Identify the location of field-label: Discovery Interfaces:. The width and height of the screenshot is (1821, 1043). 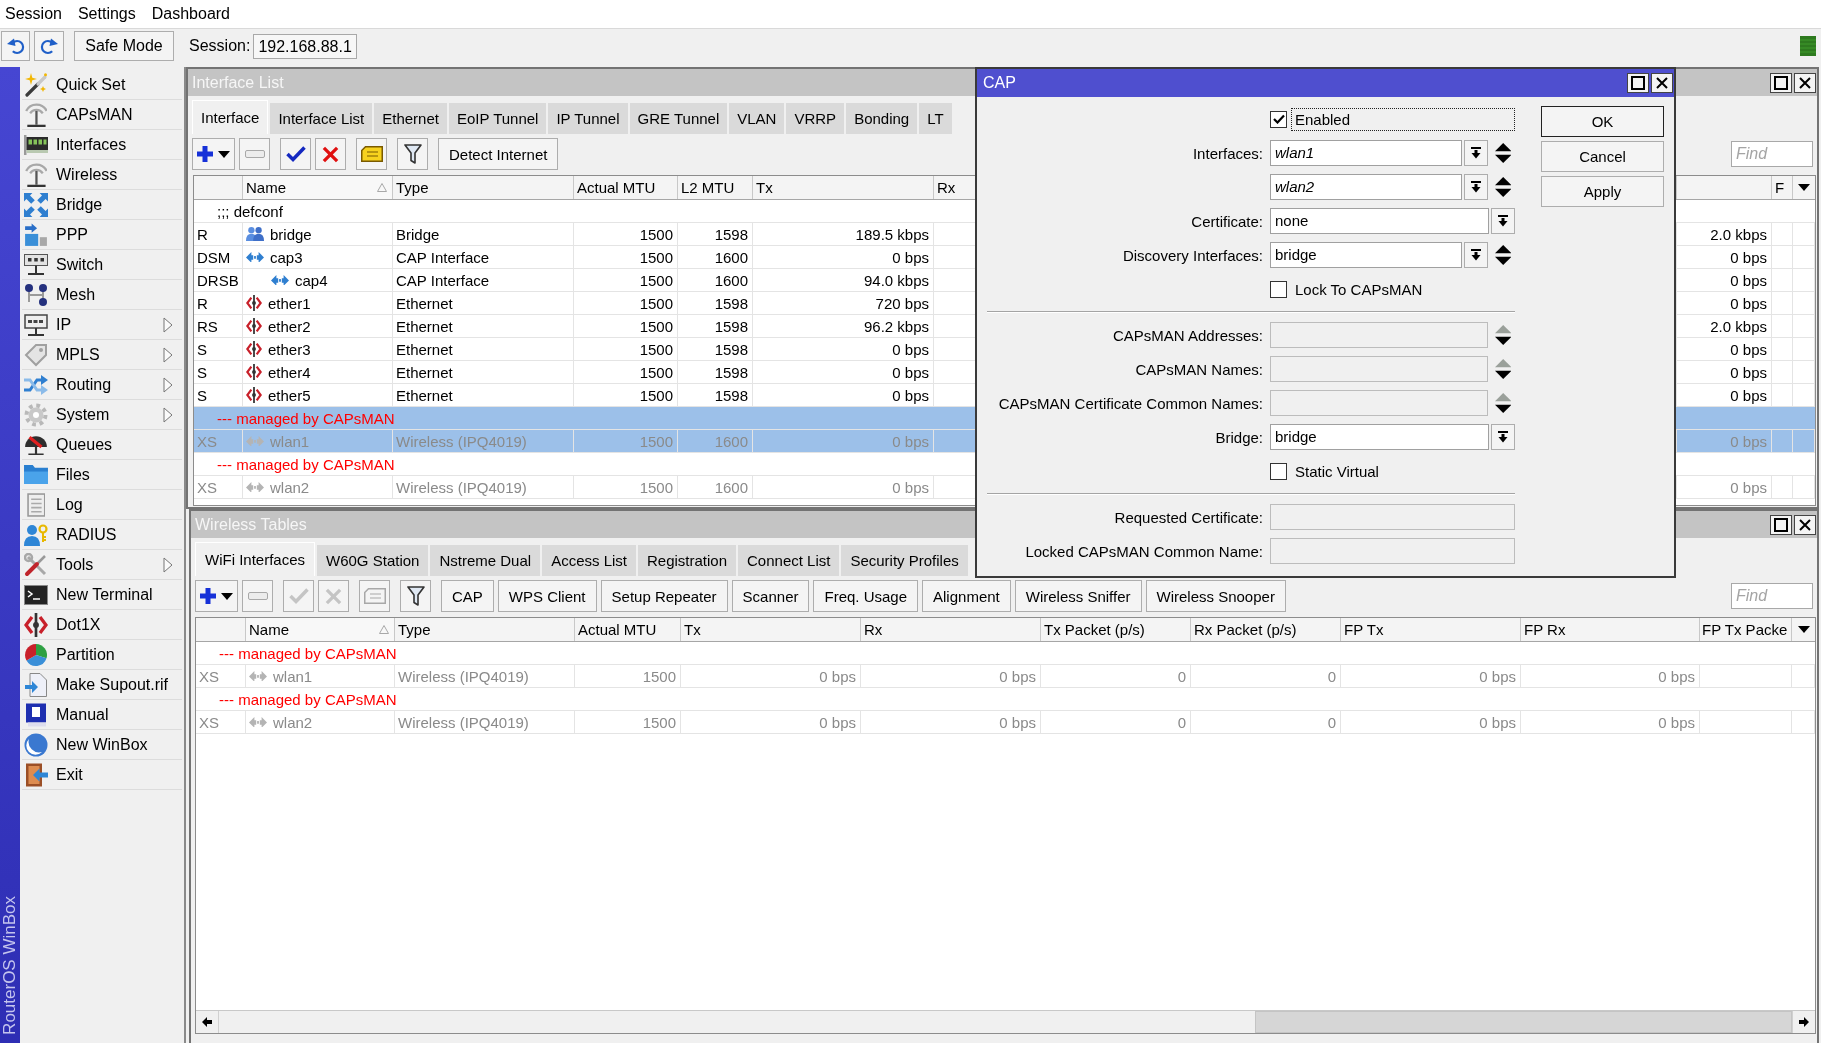
(1192, 255).